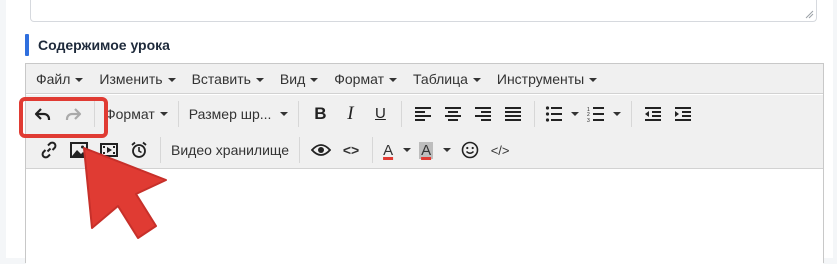  I want to click on menu-view: Вид, so click(299, 79).